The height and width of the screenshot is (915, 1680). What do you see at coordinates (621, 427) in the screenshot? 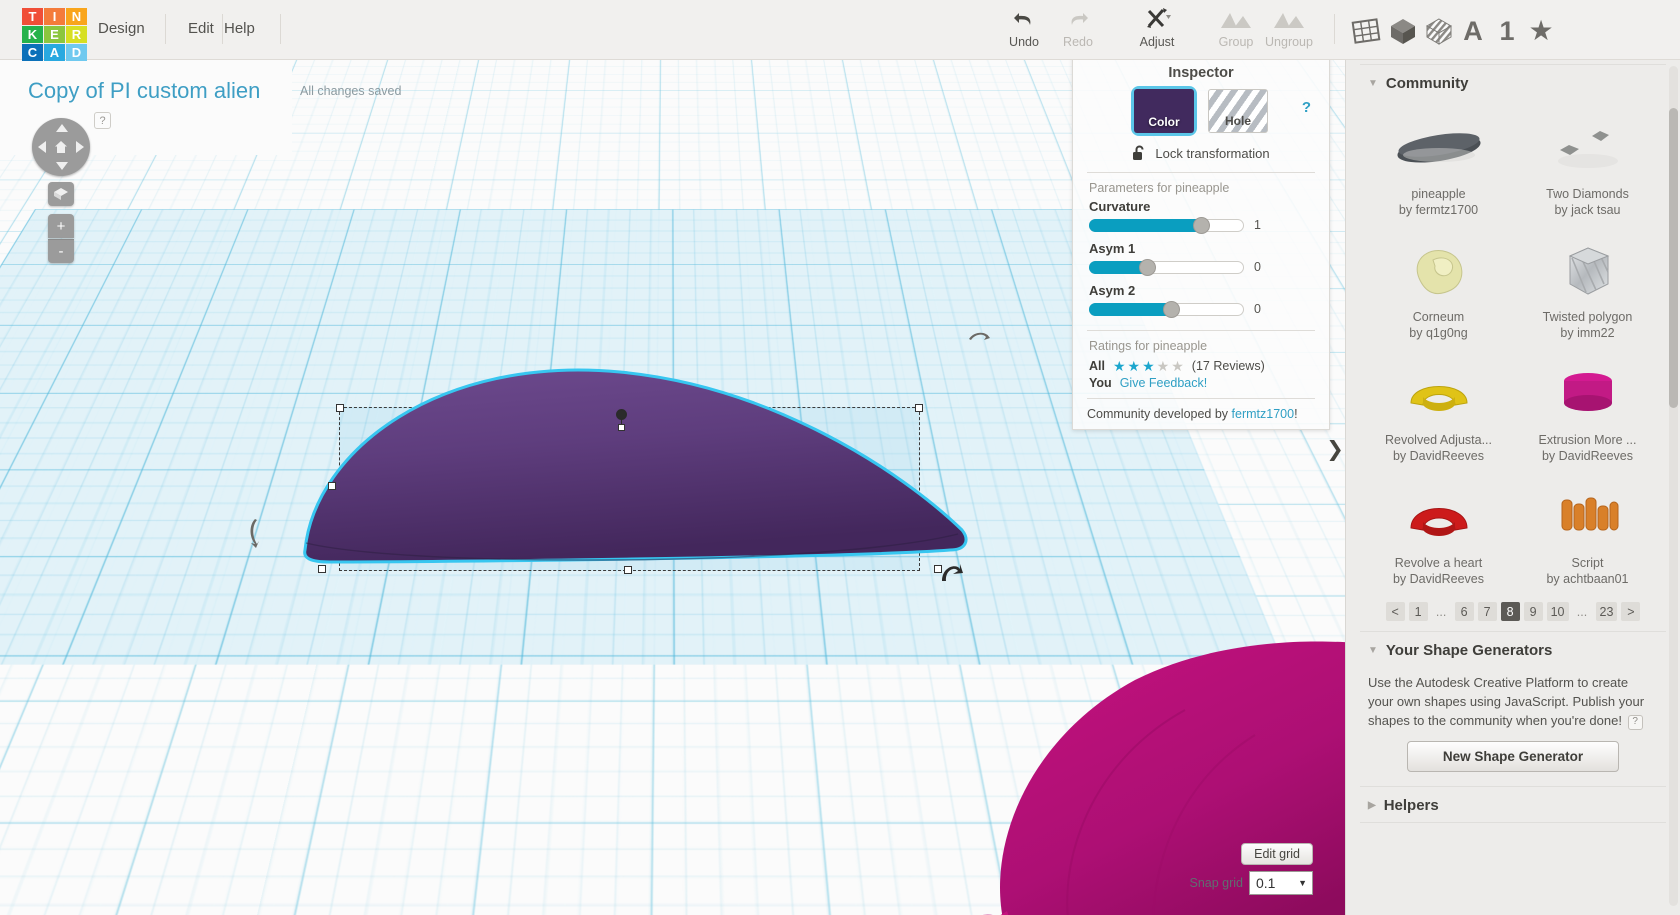
I see `top-square-handle` at bounding box center [621, 427].